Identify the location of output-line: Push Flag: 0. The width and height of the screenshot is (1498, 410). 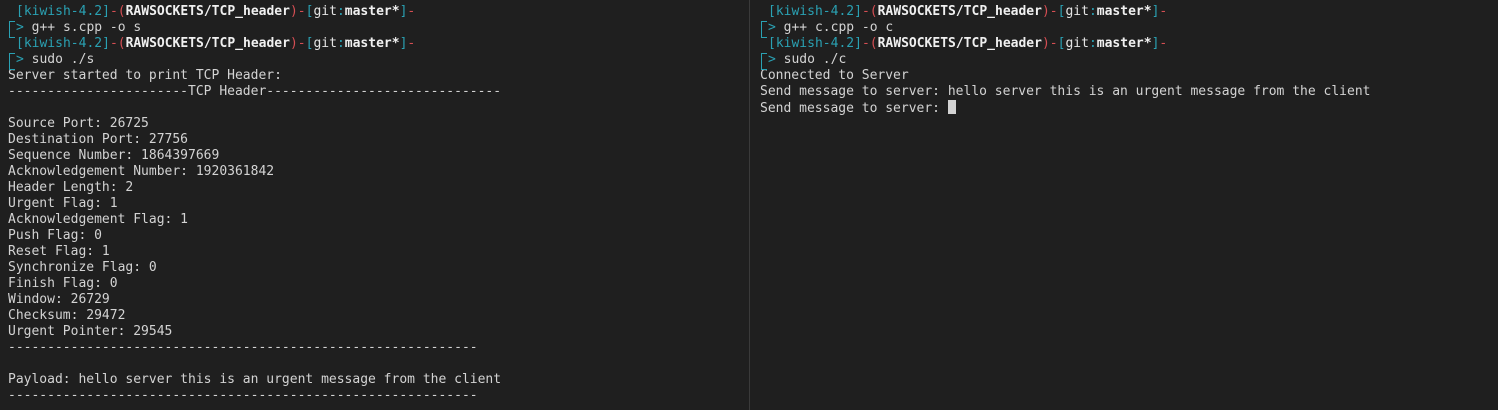
(55, 235).